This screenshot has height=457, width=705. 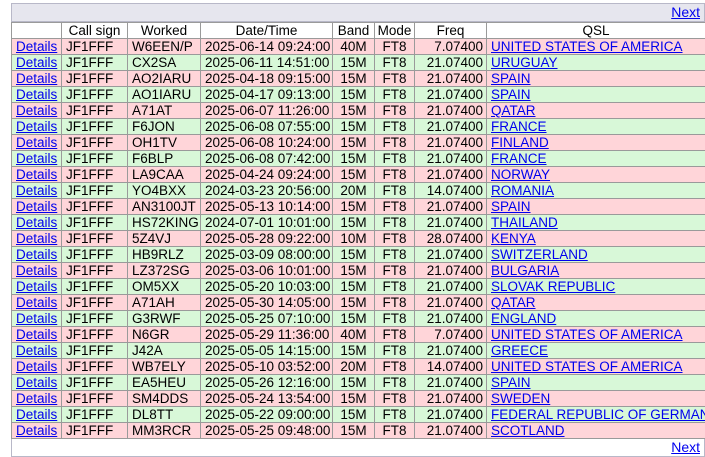 I want to click on qsl-country-link: BULGARIA, so click(x=525, y=271).